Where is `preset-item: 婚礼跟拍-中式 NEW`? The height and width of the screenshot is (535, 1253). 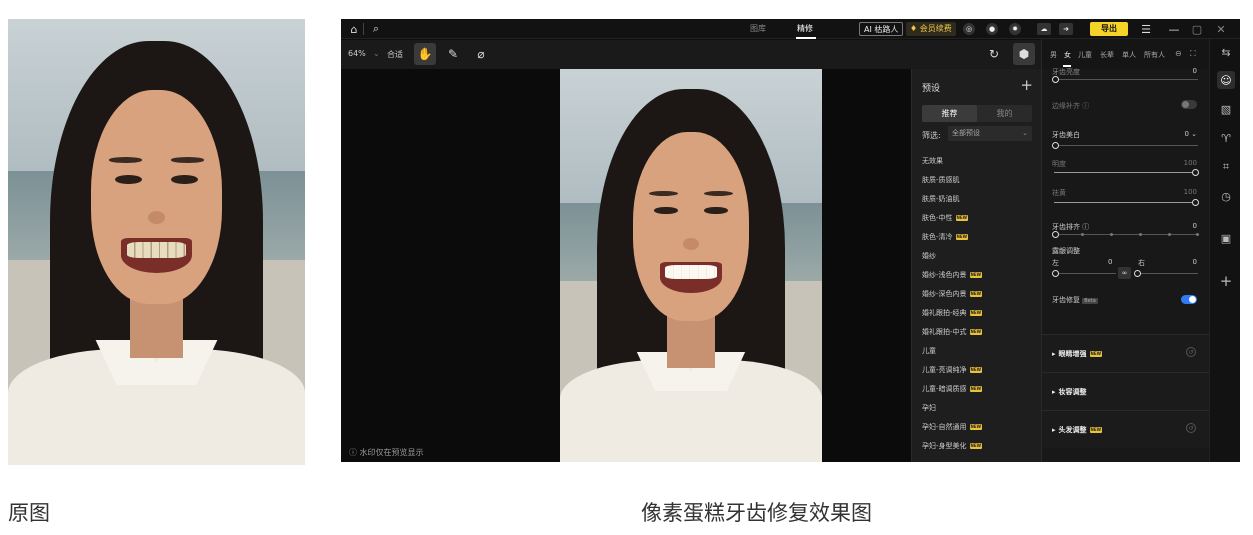
preset-item: 婚礼跟拍-中式 NEW is located at coordinates (979, 331).